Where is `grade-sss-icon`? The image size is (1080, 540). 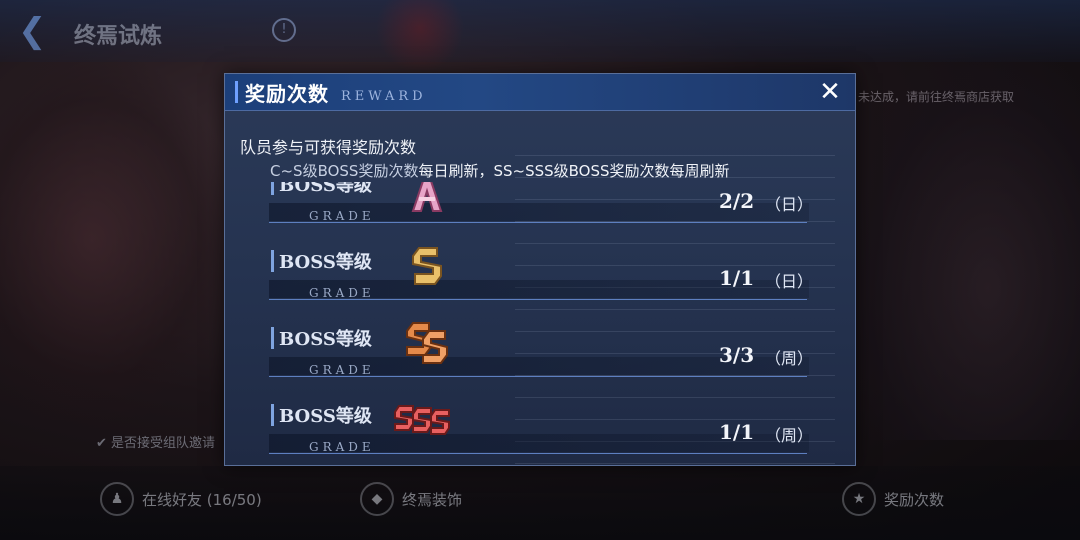 grade-sss-icon is located at coordinates (422, 420).